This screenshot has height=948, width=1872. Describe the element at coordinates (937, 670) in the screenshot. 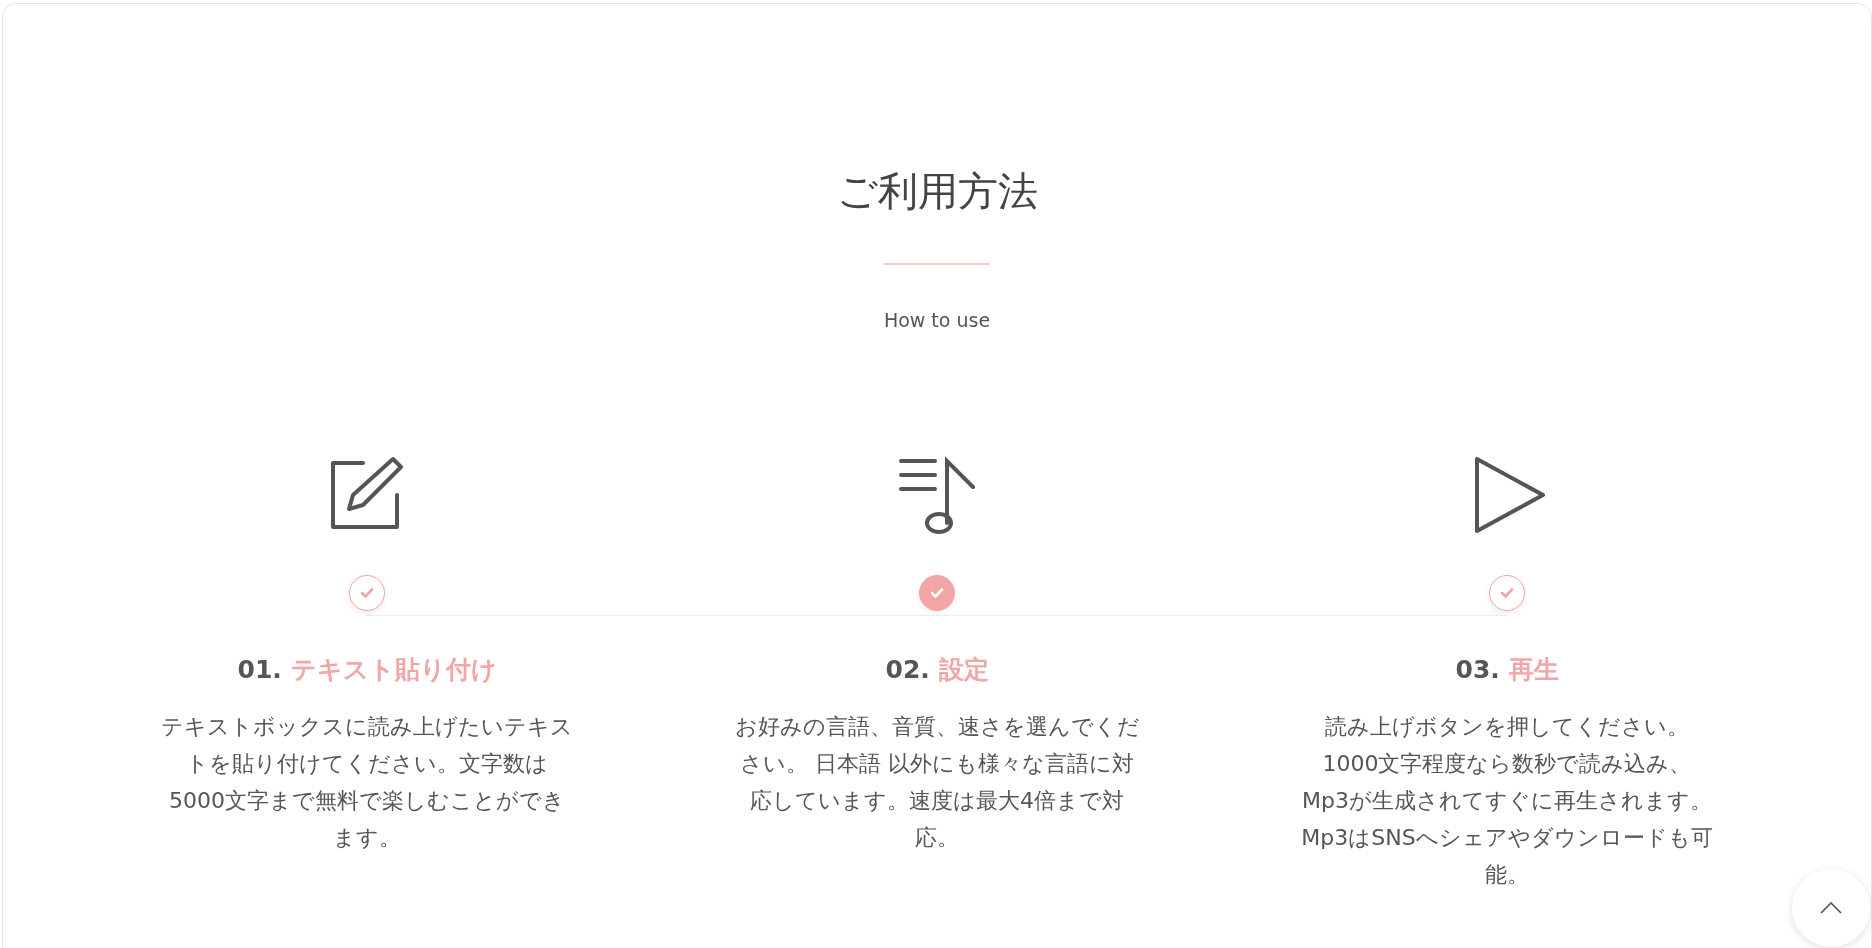

I see `step-heading: 02. 設定` at that location.